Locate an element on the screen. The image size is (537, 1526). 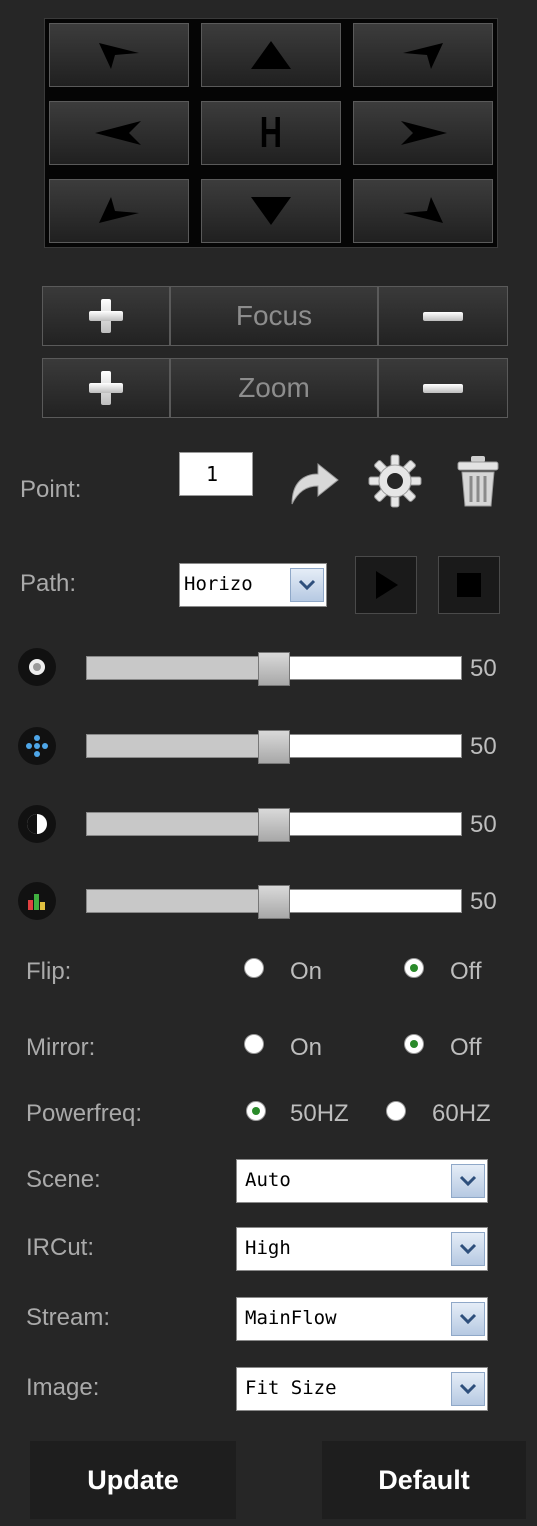
powerfreq-60hz-label: 60HZ is located at coordinates (461, 1113).